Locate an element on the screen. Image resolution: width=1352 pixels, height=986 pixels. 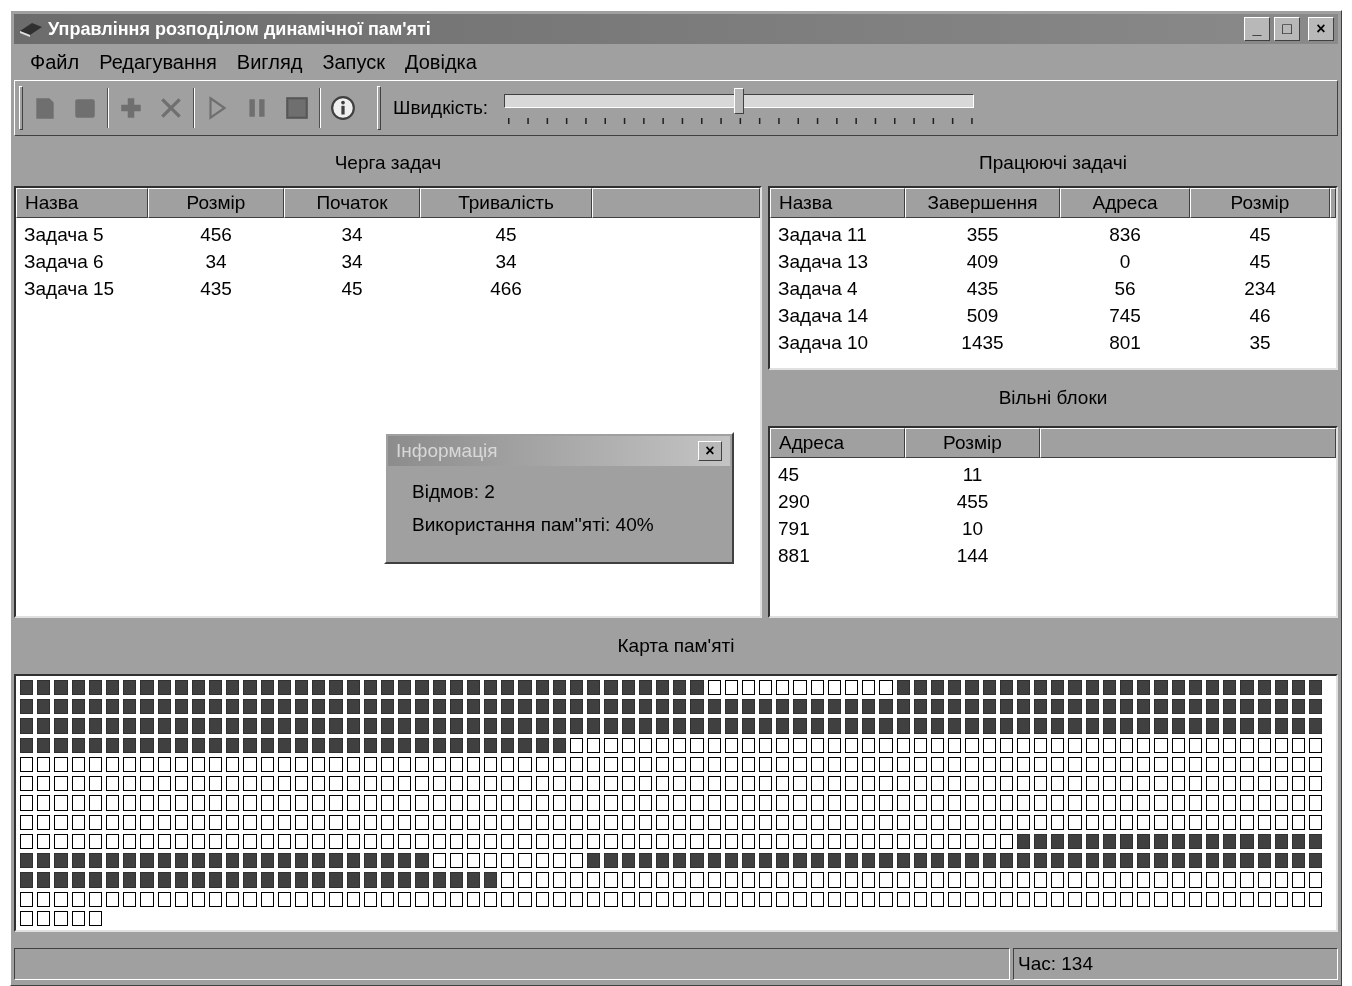
table-cell-text: 836 is located at coordinates (1125, 235).